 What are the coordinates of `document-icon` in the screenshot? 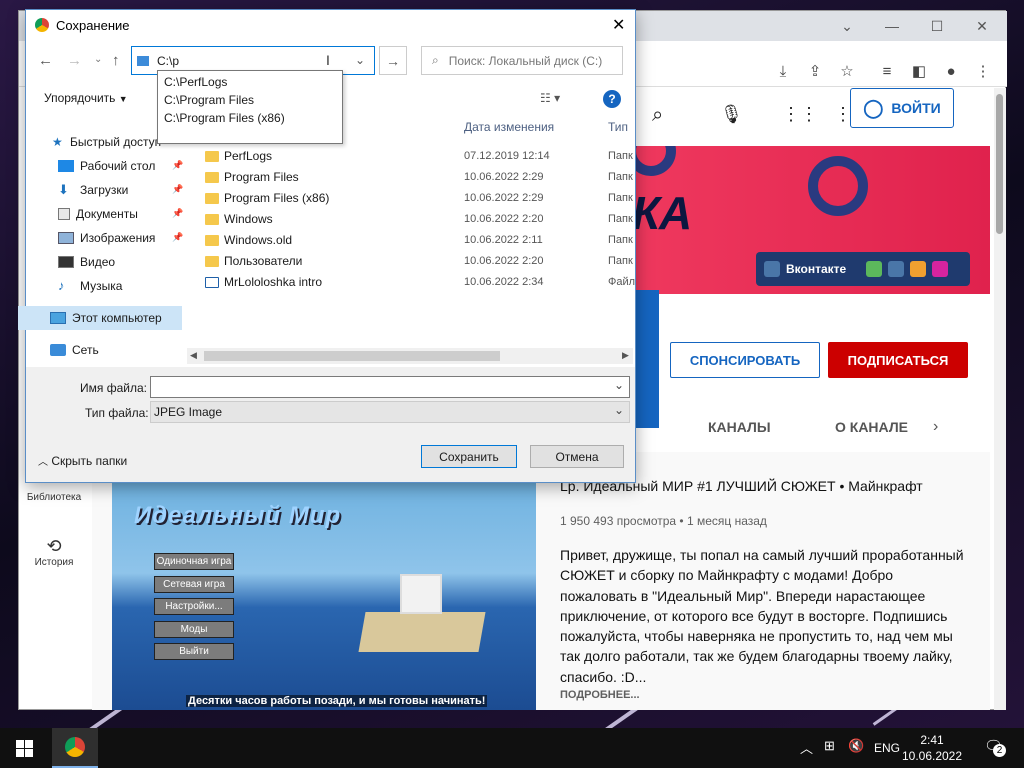 It's located at (64, 214).